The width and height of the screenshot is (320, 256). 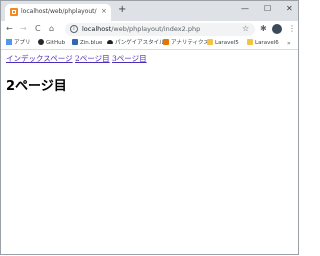 What do you see at coordinates (227, 43) in the screenshot?
I see `bookmark-label: Laravel5` at bounding box center [227, 43].